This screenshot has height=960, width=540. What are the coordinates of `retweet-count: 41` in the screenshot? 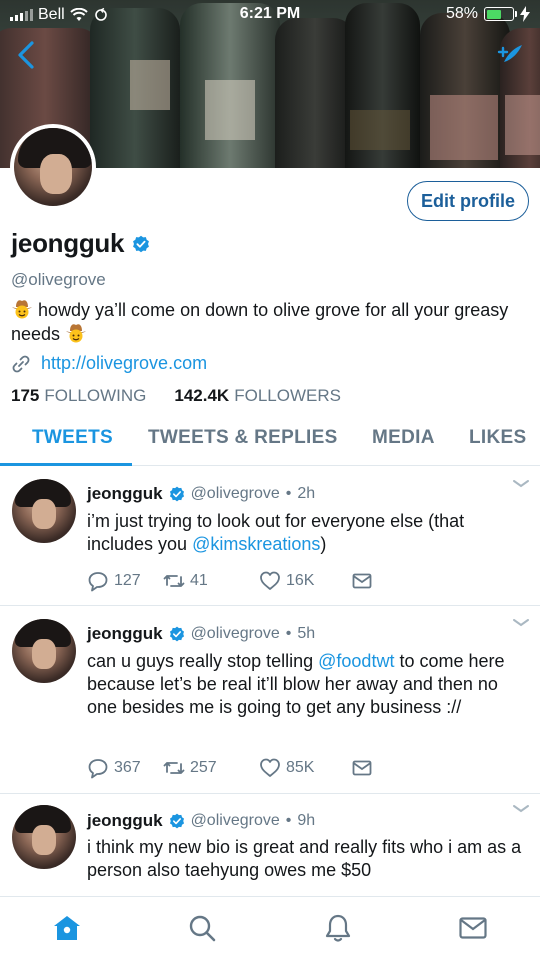 It's located at (199, 580).